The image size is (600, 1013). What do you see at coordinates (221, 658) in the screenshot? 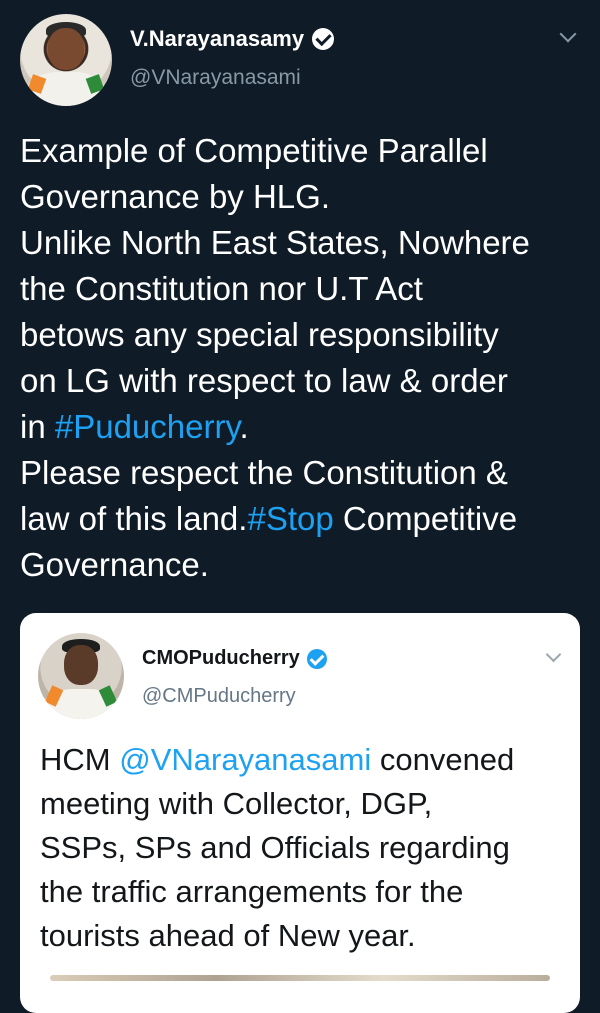
I see `quoted-author-name: CMOPuducherry` at bounding box center [221, 658].